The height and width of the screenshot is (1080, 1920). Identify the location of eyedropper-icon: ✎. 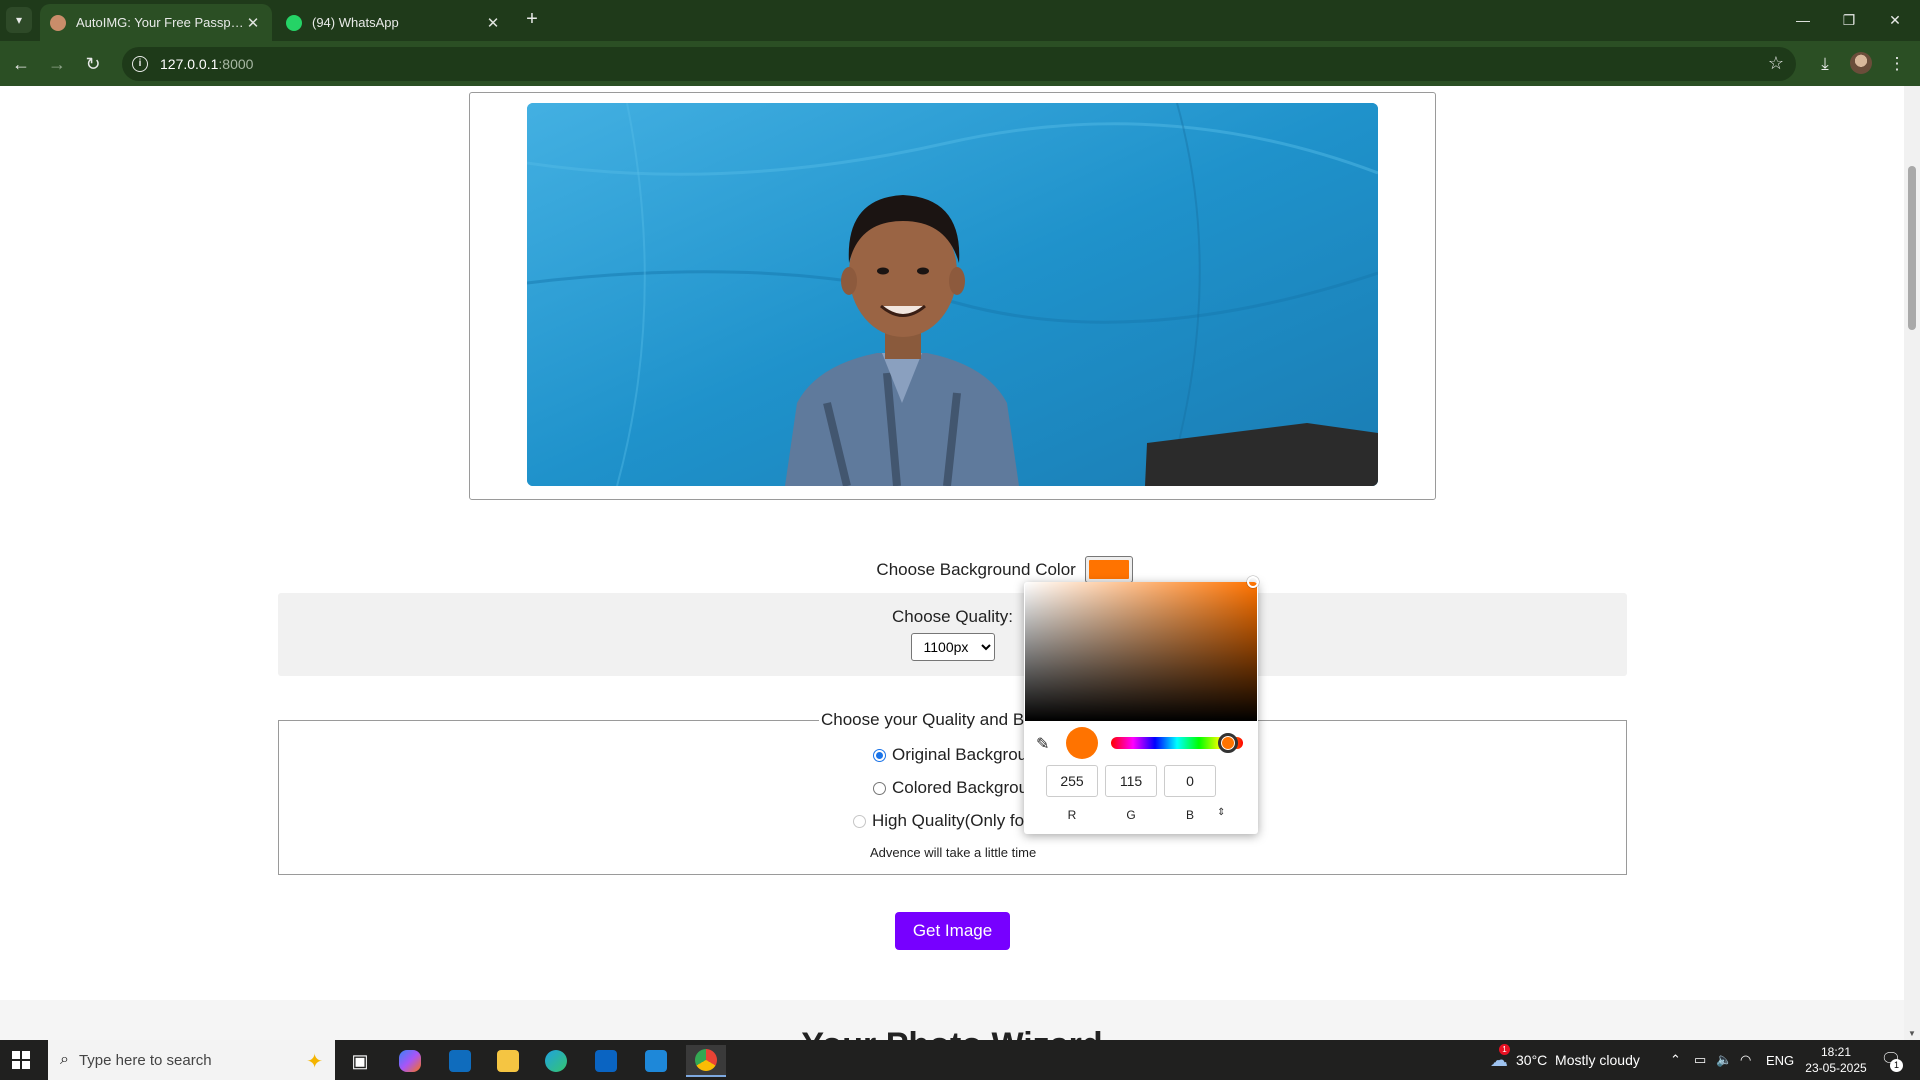
(1042, 744).